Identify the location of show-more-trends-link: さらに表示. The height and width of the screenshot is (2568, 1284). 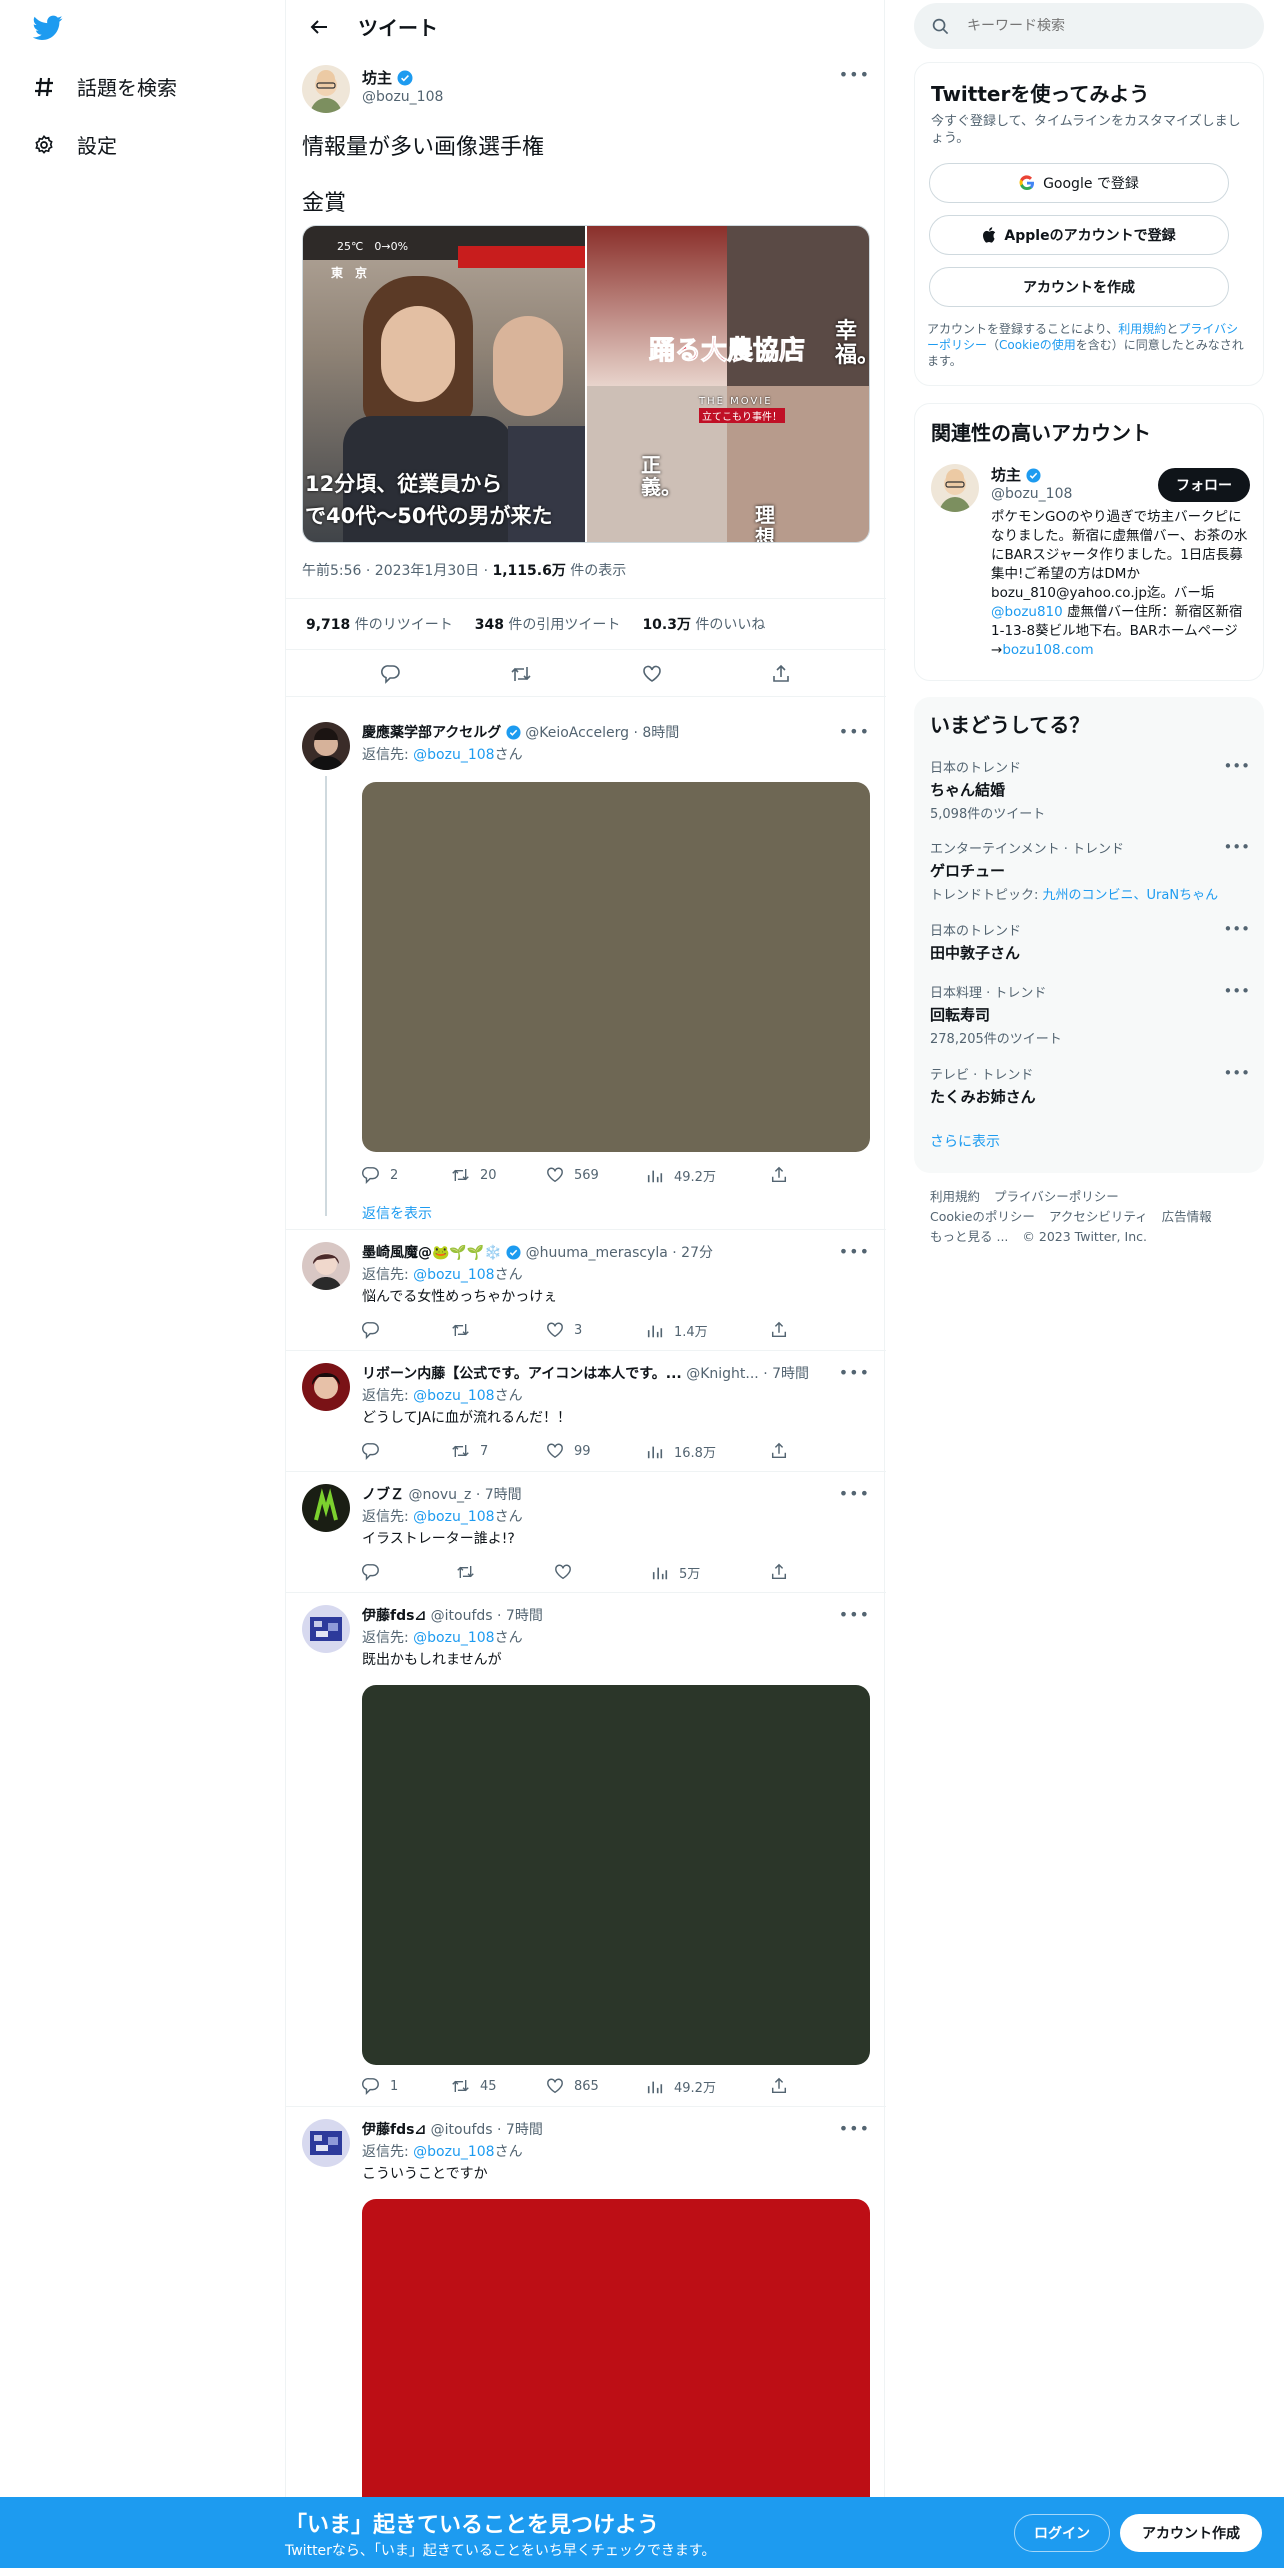
(965, 1141).